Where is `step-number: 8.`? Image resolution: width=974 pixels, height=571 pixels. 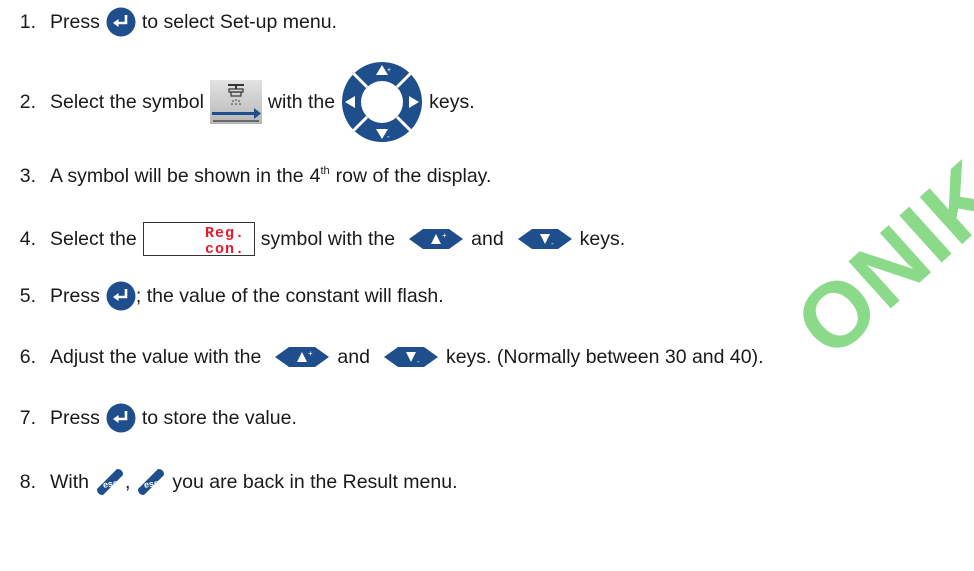 step-number: 8. is located at coordinates (27, 481).